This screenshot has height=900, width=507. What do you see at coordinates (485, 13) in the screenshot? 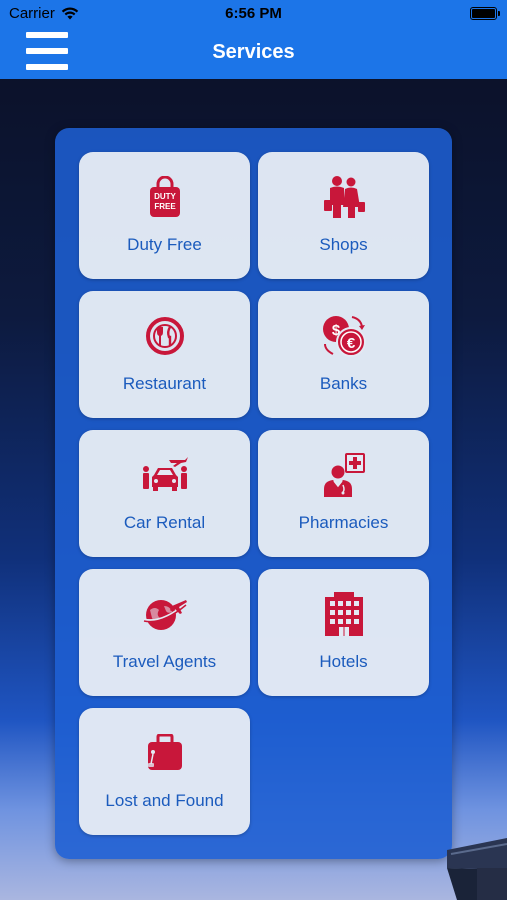
I see `battery-icon` at bounding box center [485, 13].